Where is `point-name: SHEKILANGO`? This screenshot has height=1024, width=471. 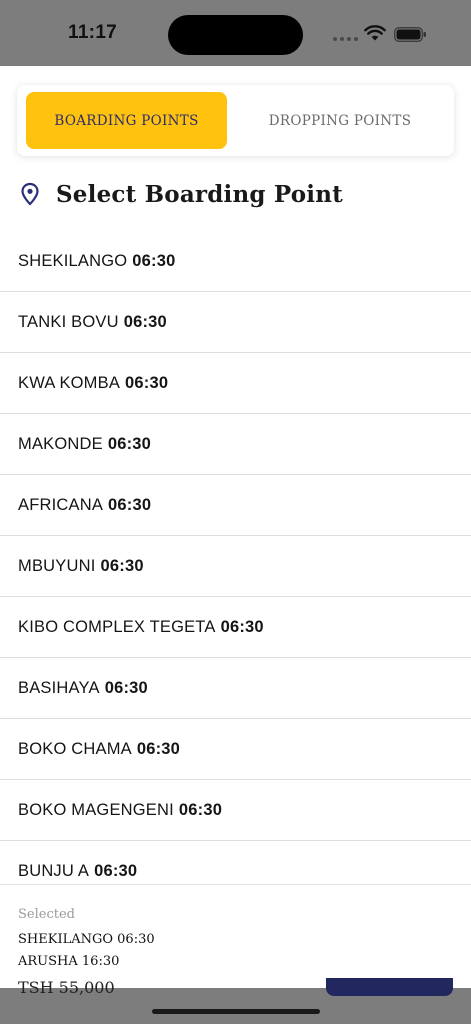 point-name: SHEKILANGO is located at coordinates (73, 260).